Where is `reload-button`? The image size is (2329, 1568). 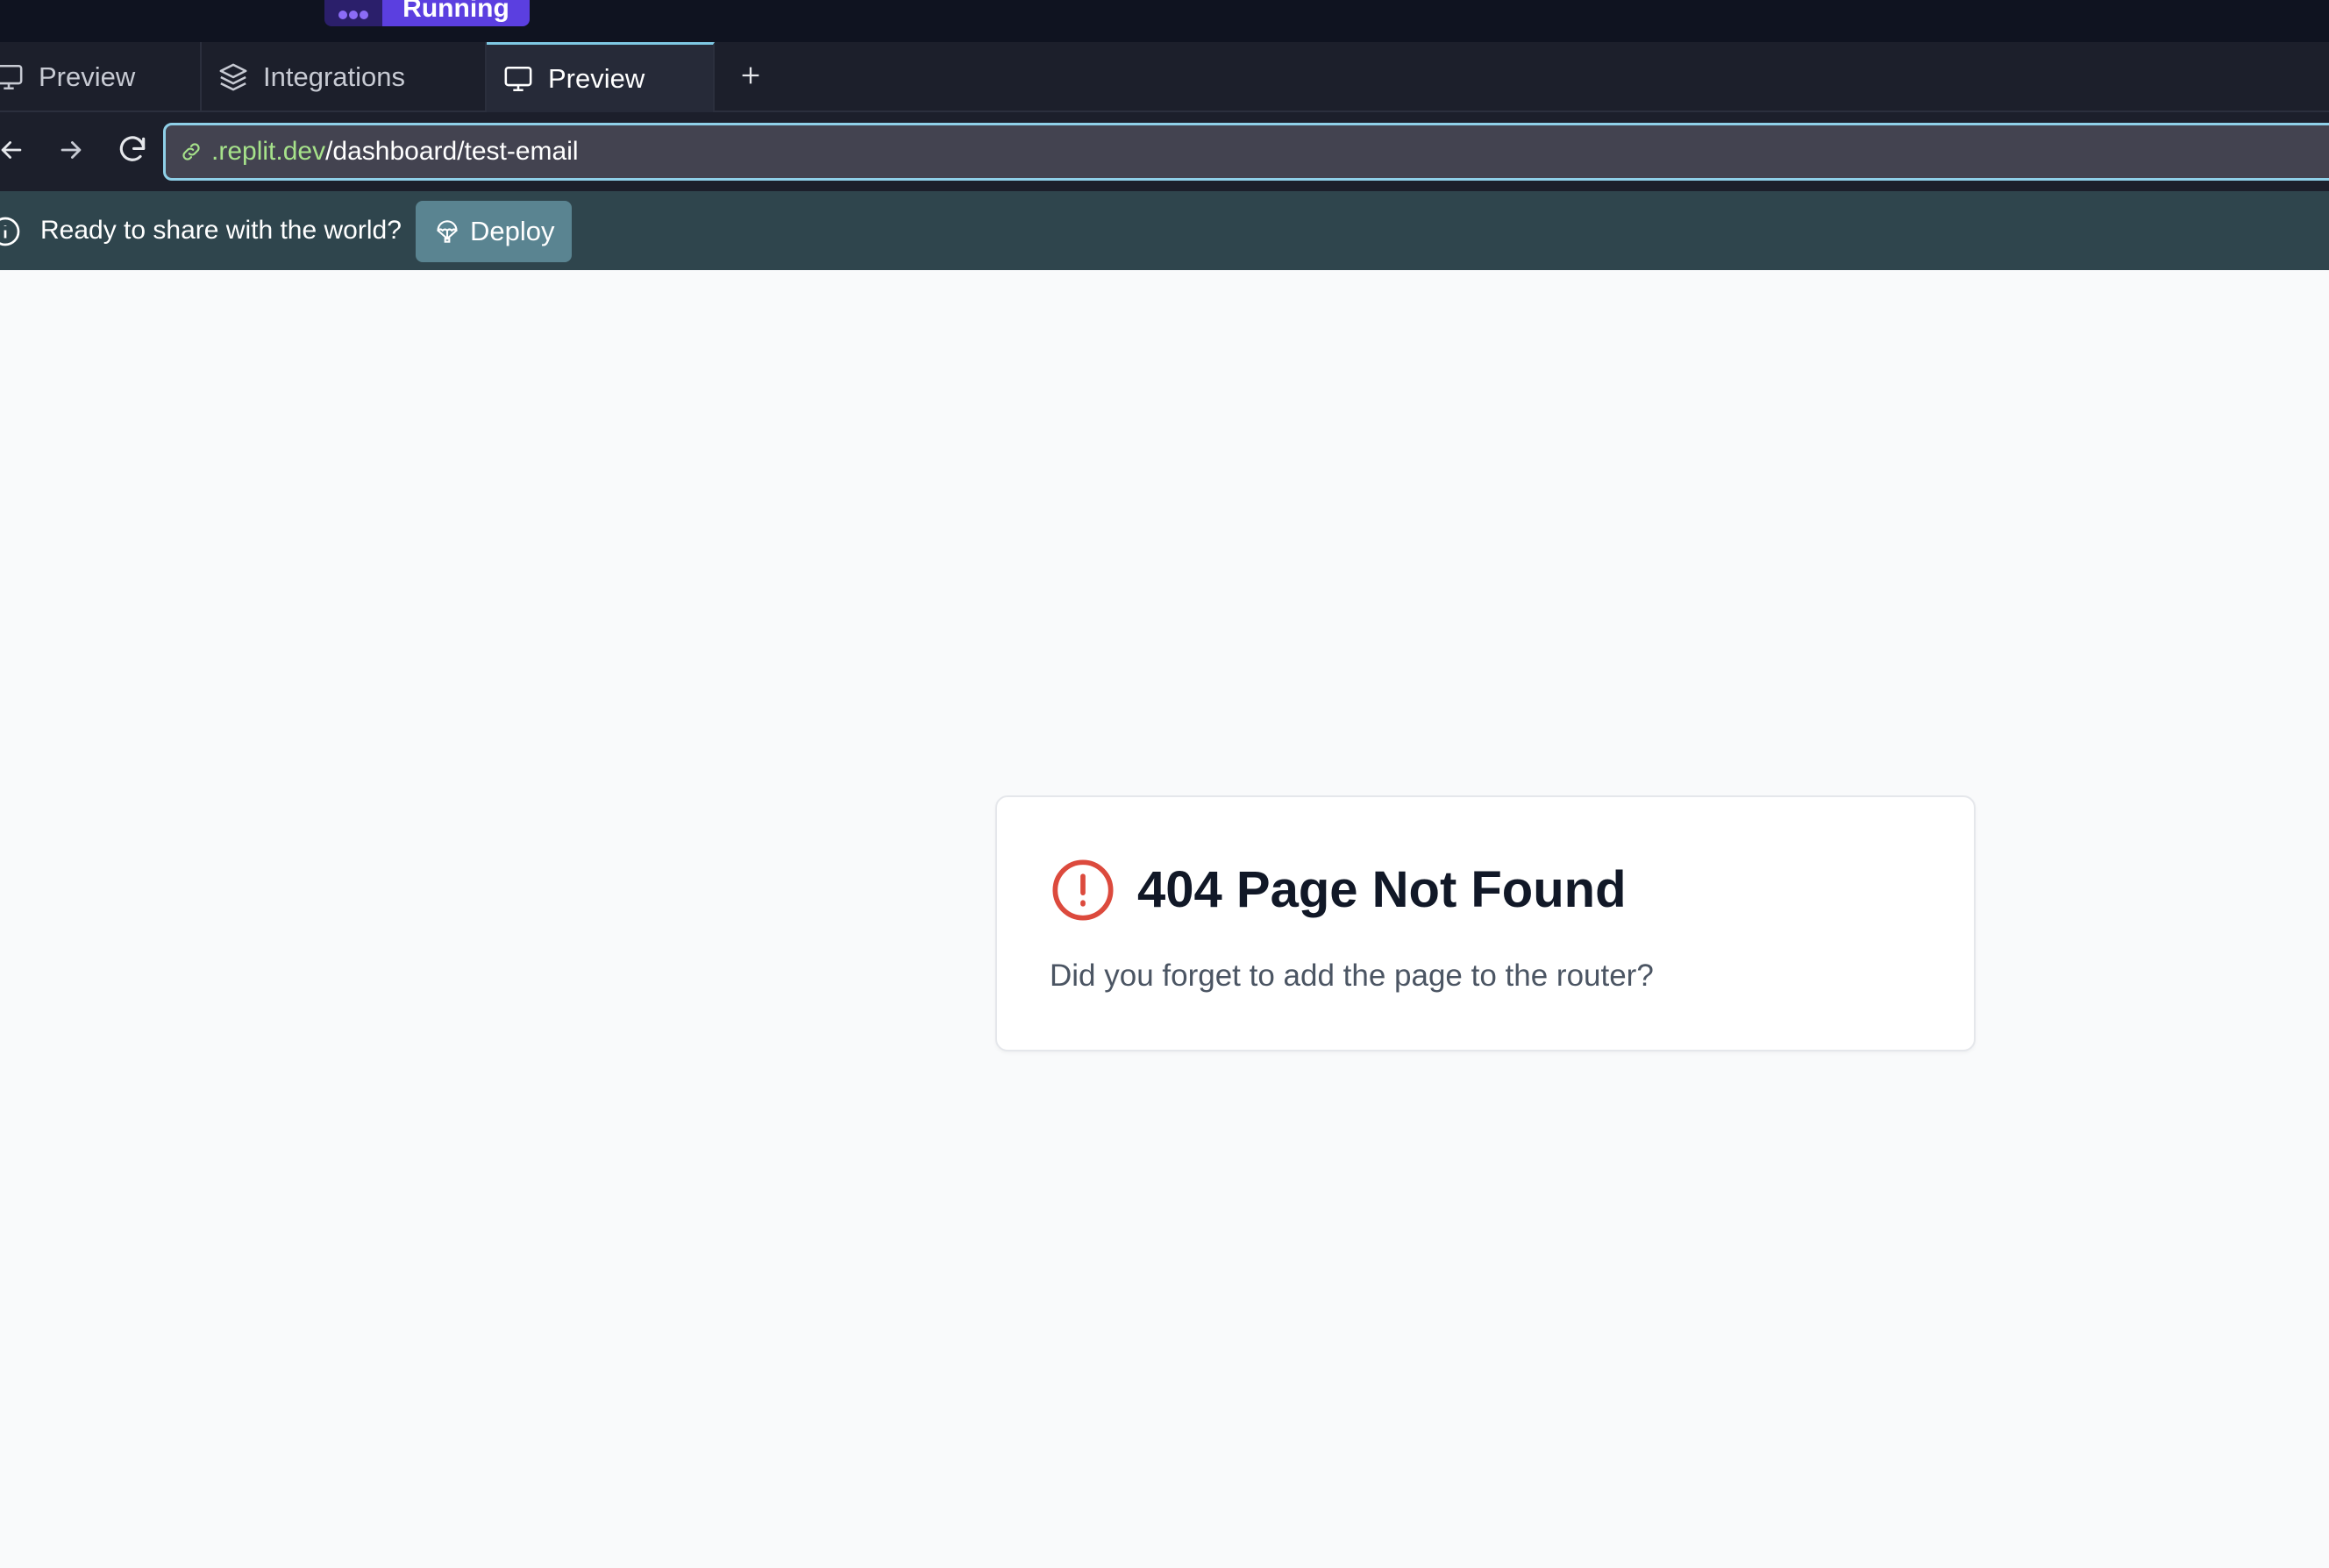 reload-button is located at coordinates (132, 152).